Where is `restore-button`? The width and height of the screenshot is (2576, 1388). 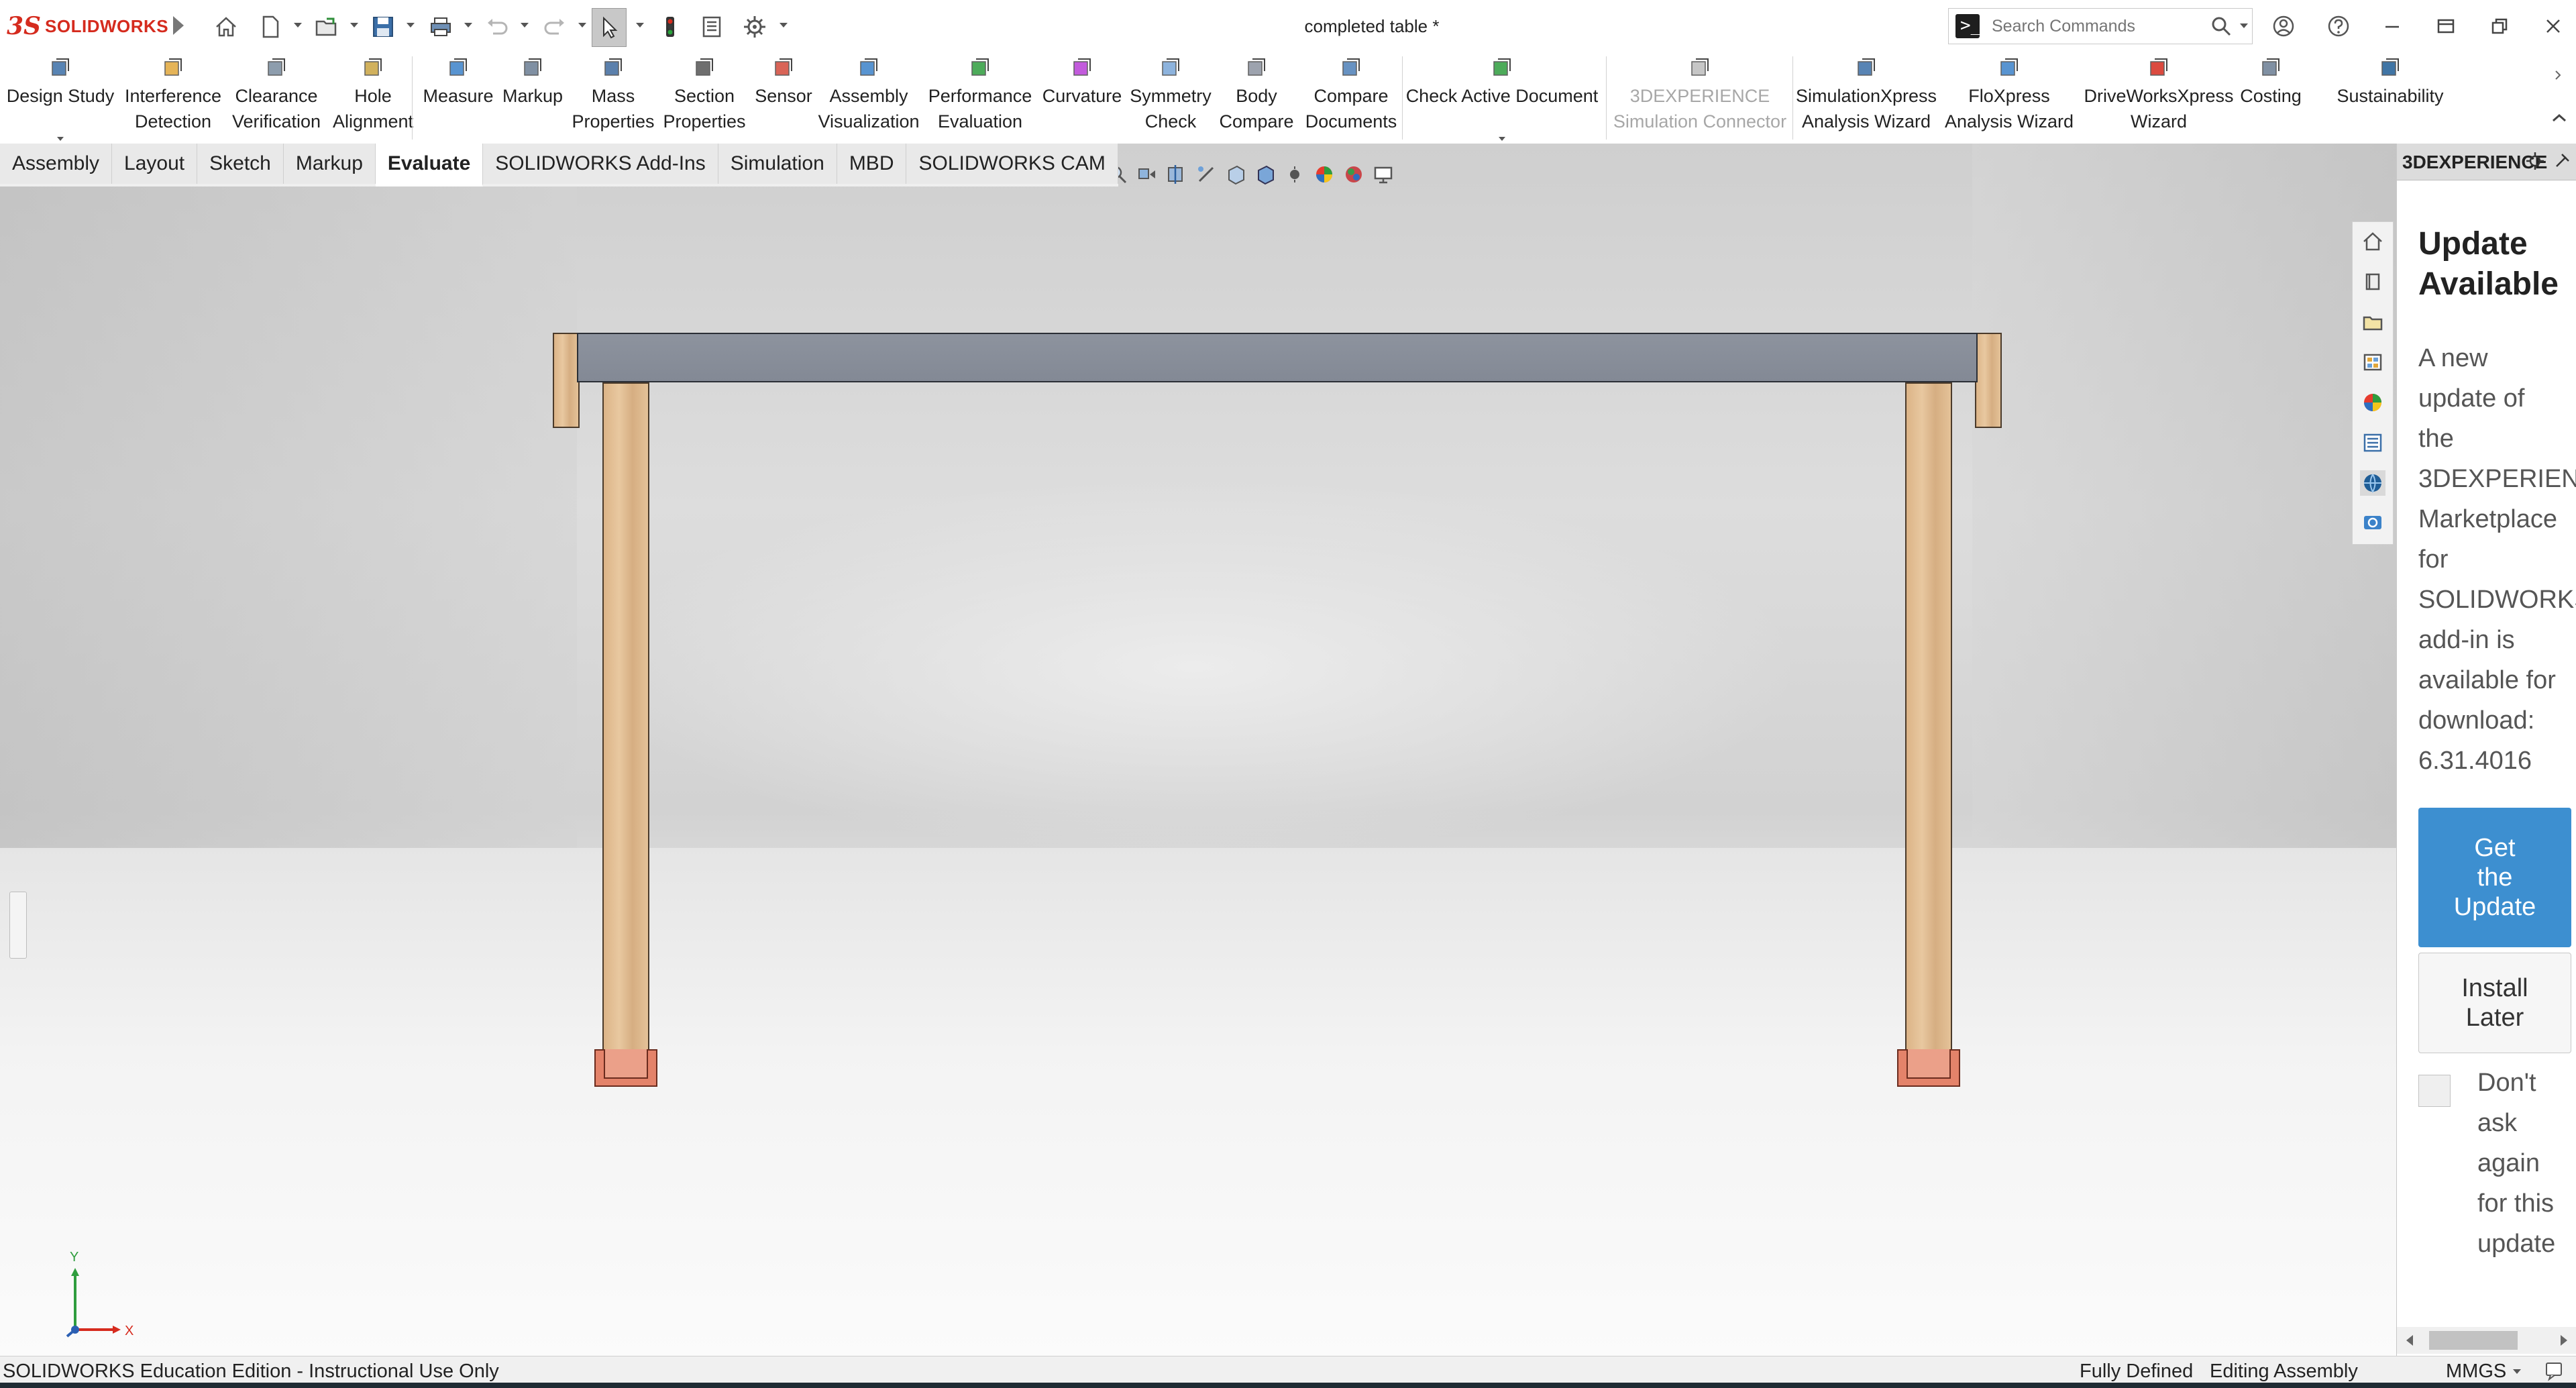
restore-button is located at coordinates (2499, 26).